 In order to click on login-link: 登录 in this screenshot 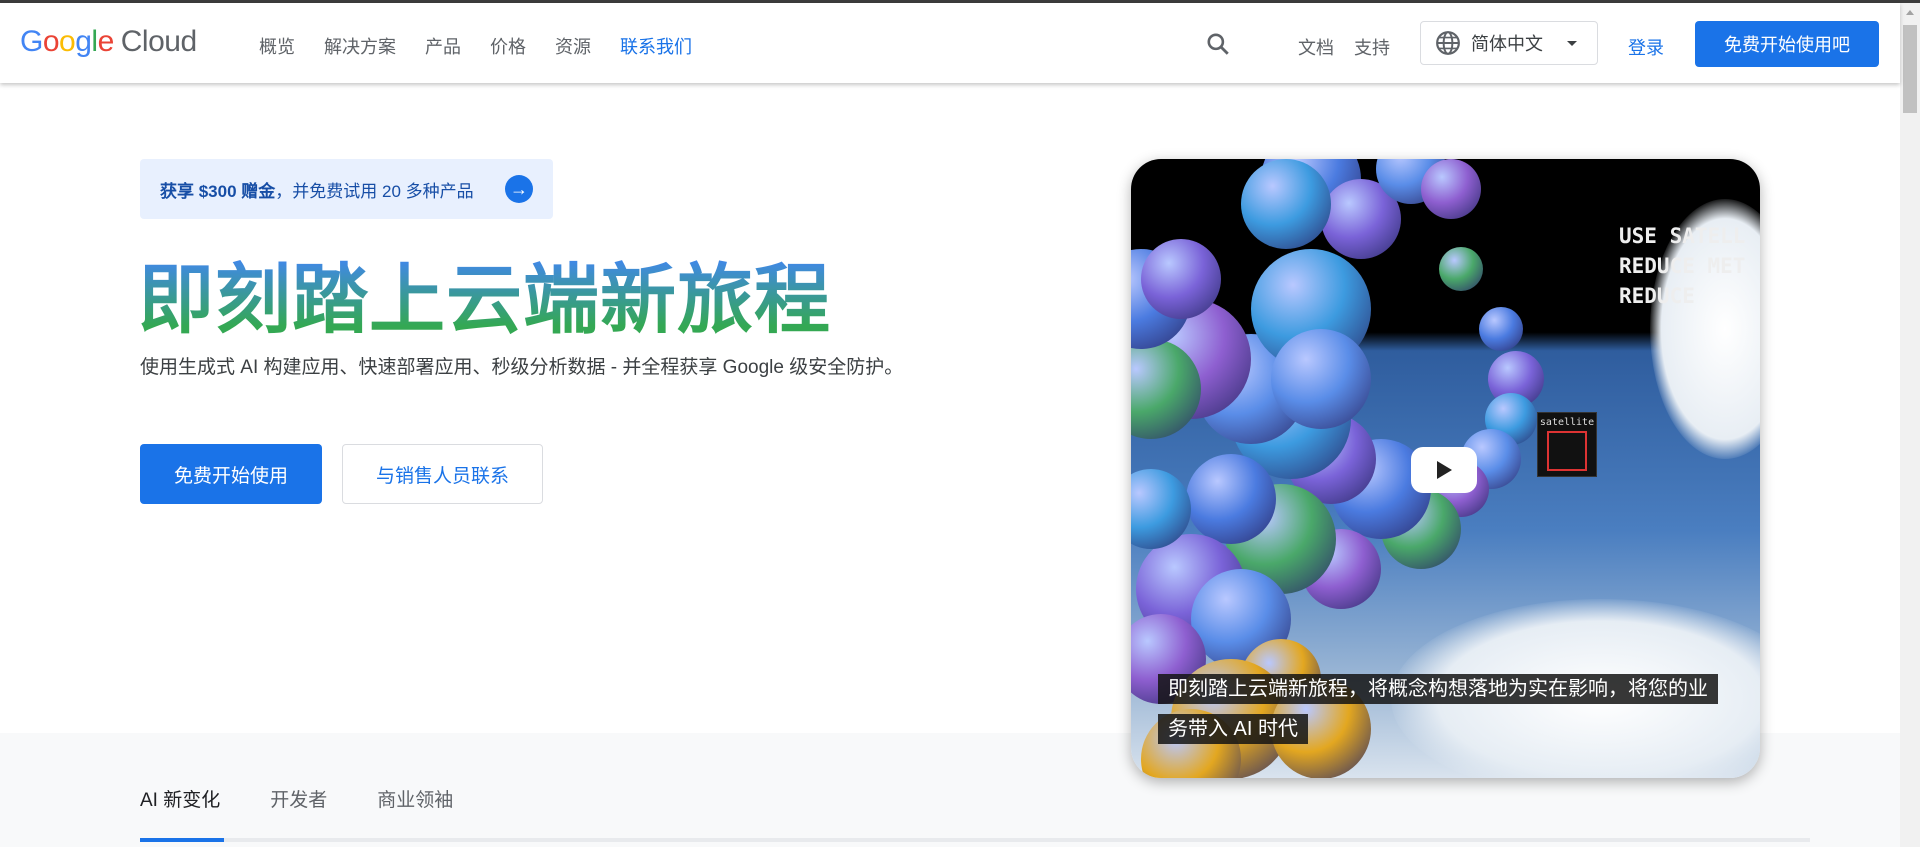, I will do `click(1646, 47)`.